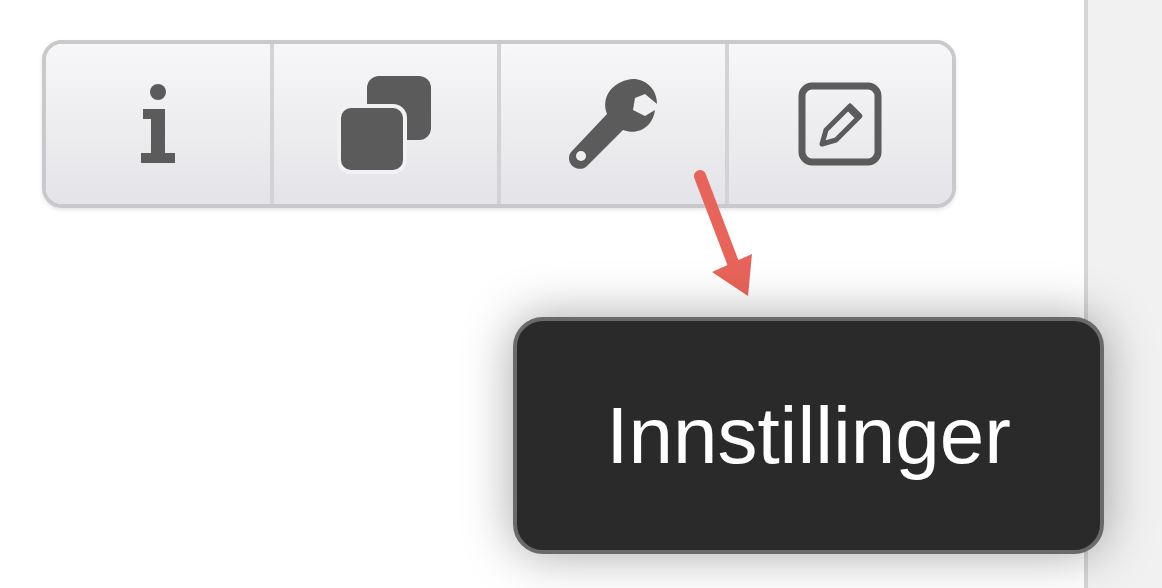 The width and height of the screenshot is (1162, 588). What do you see at coordinates (385, 124) in the screenshot?
I see `copy-icon` at bounding box center [385, 124].